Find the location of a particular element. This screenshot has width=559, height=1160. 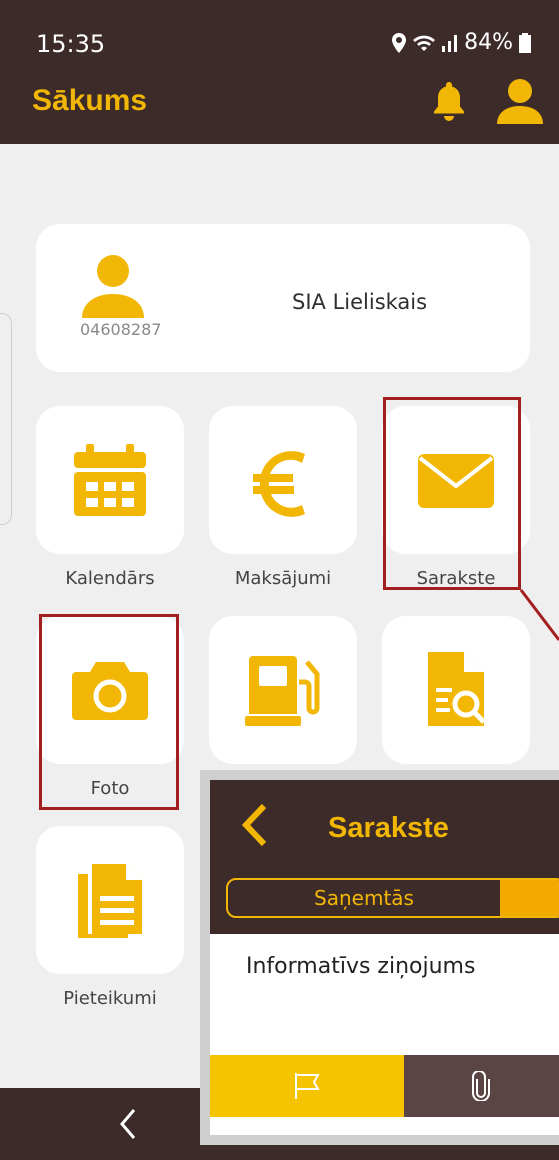

status-icons: 84% is located at coordinates (461, 42).